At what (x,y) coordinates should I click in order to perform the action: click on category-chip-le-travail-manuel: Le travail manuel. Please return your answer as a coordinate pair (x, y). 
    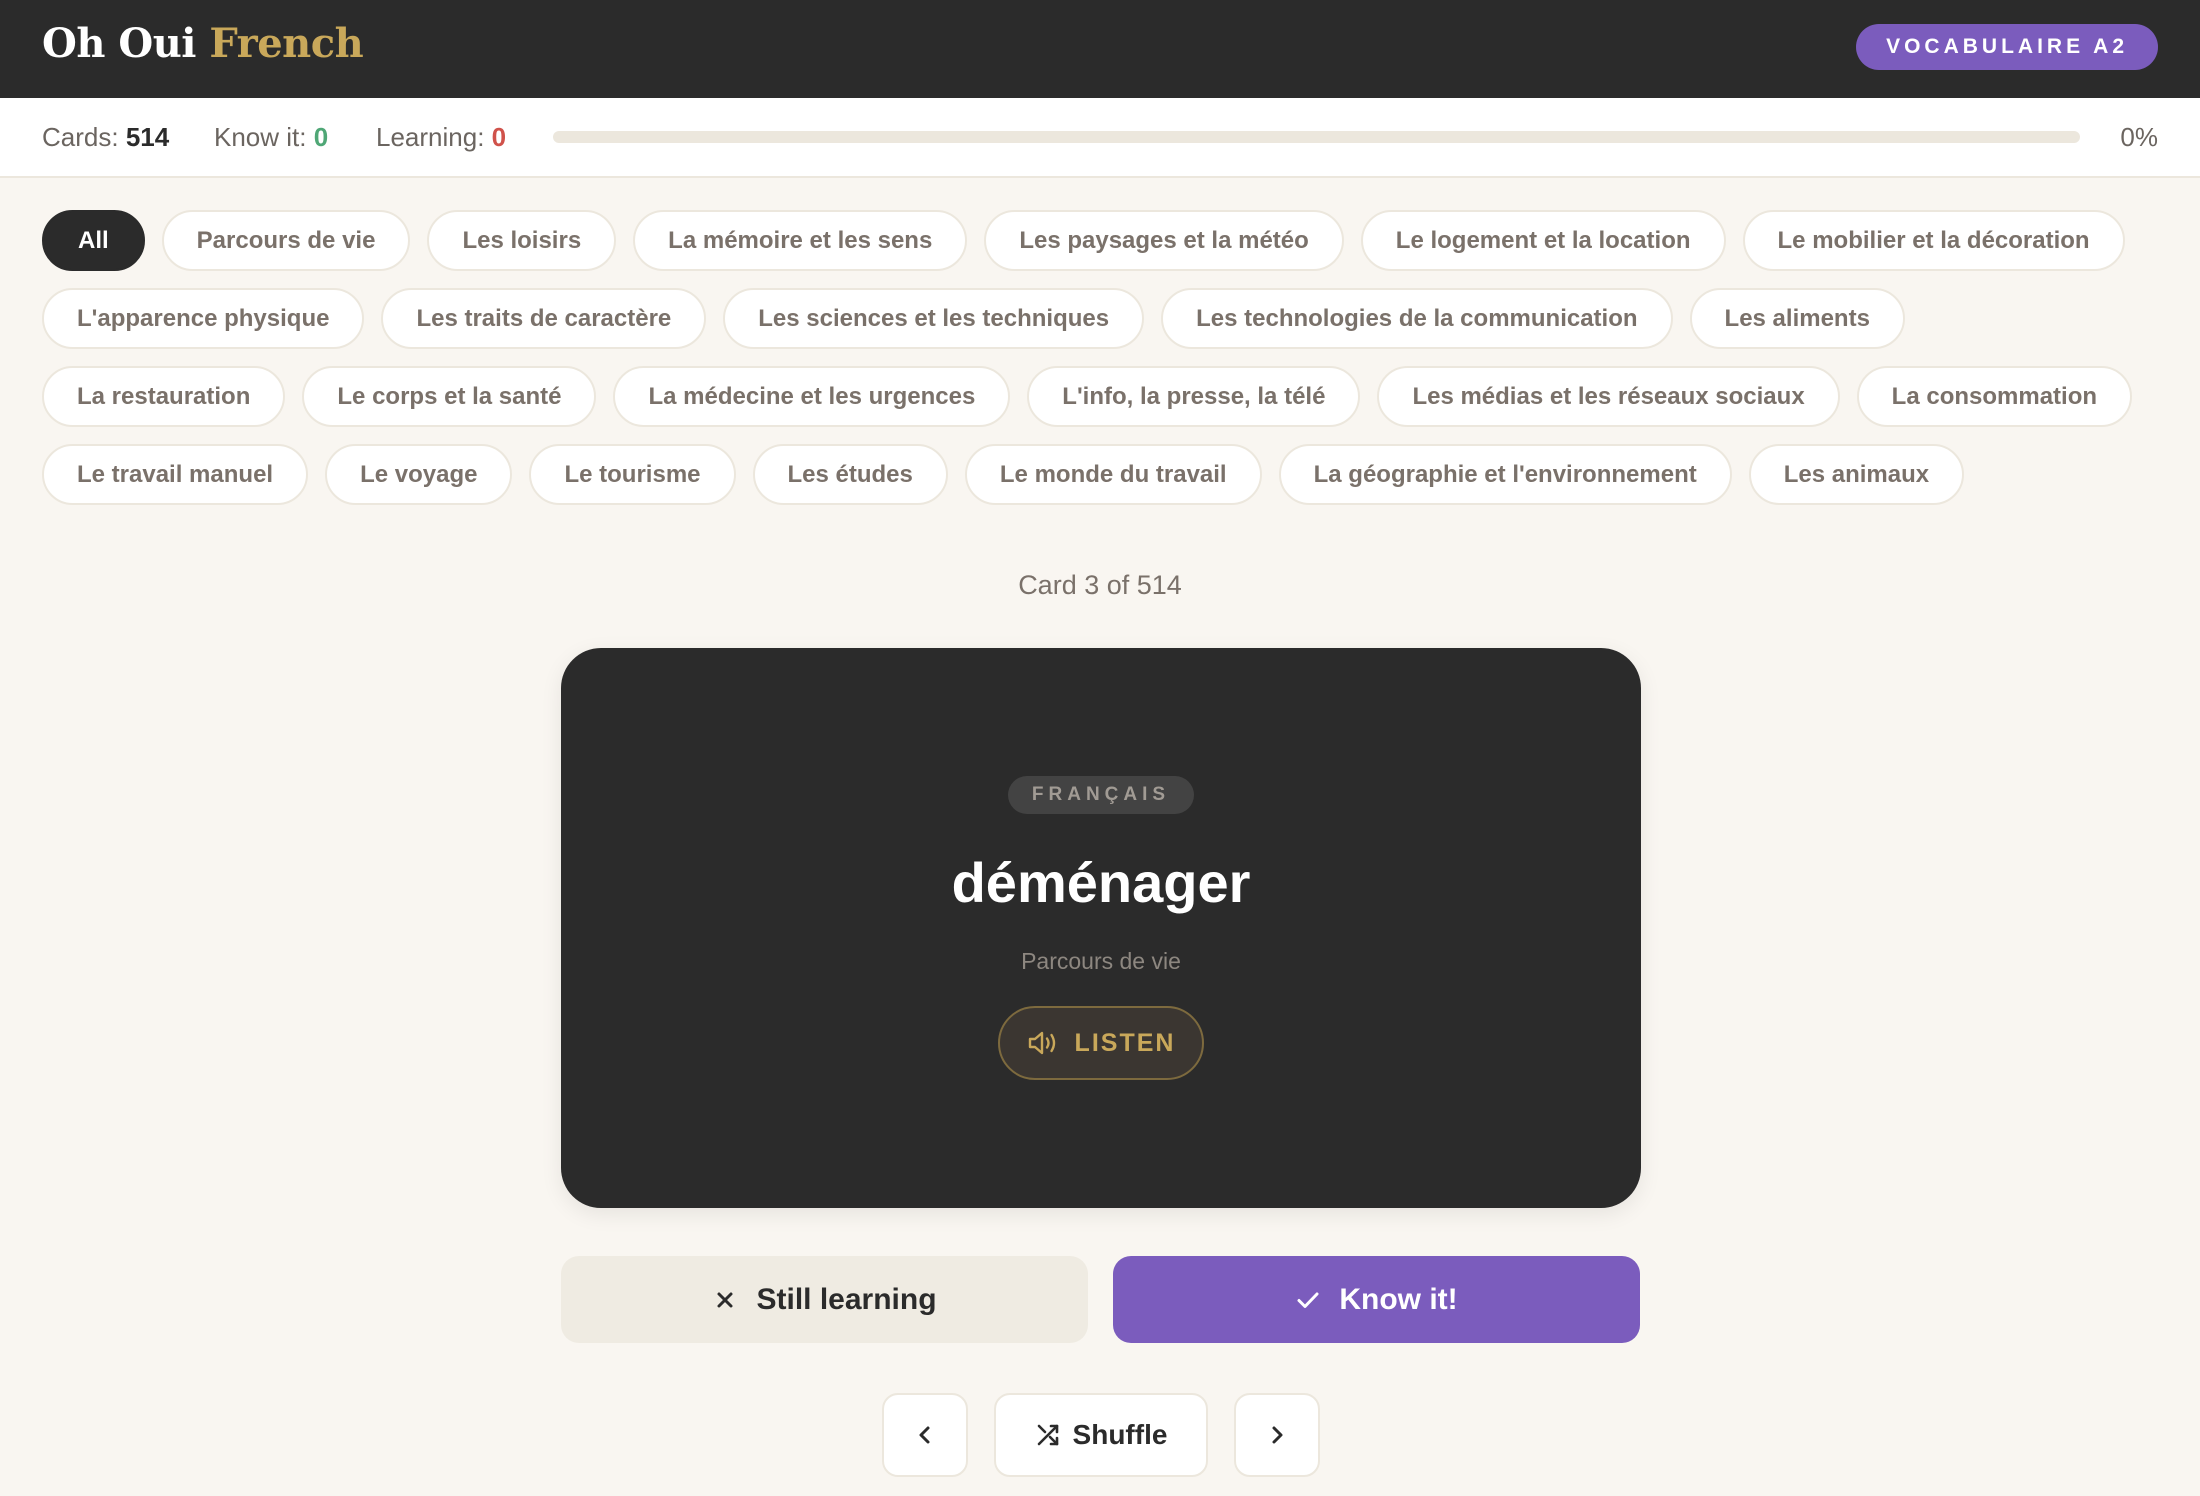
    Looking at the image, I should click on (175, 474).